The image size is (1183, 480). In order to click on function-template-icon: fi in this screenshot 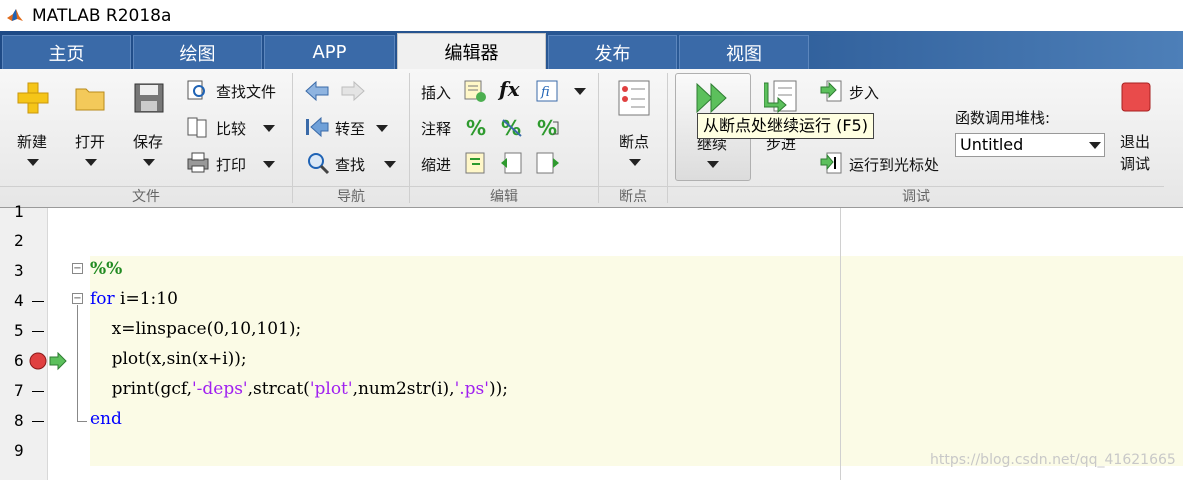, I will do `click(548, 91)`.